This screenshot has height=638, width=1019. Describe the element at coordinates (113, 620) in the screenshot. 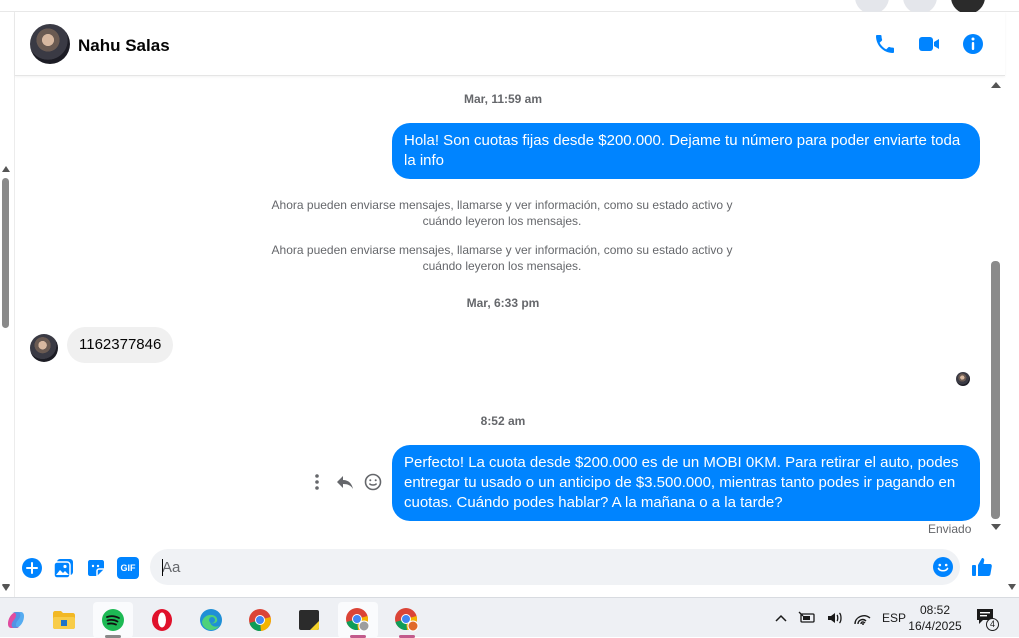

I see `spotify-icon` at that location.